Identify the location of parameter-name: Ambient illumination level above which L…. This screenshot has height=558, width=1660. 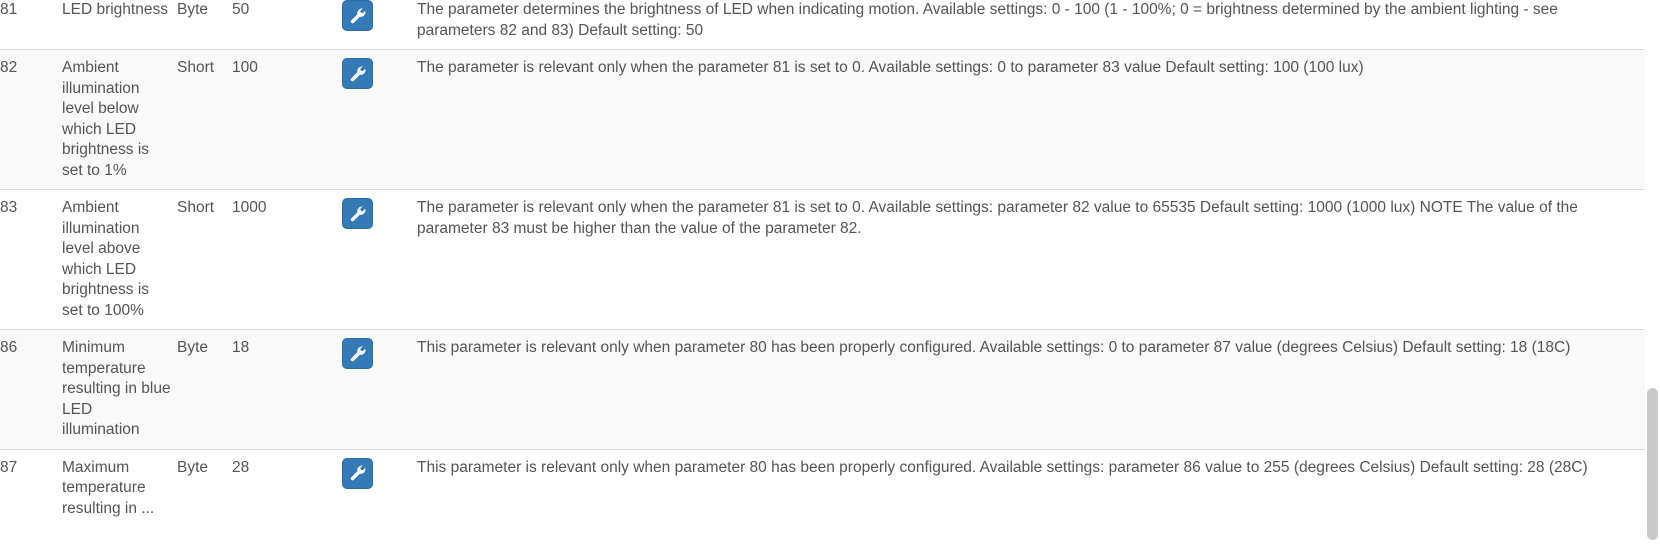
(106, 259).